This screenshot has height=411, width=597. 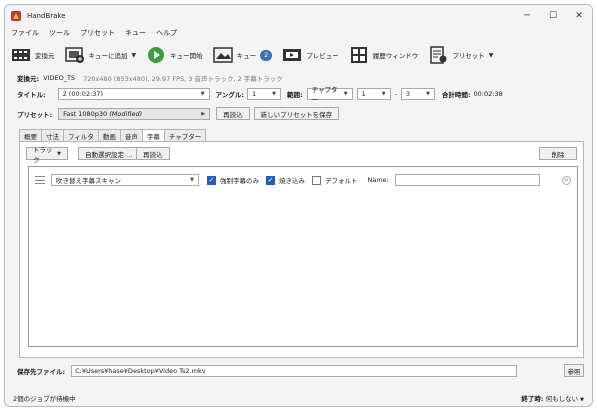 What do you see at coordinates (166, 33) in the screenshot?
I see `menu-help: ヘルプ` at bounding box center [166, 33].